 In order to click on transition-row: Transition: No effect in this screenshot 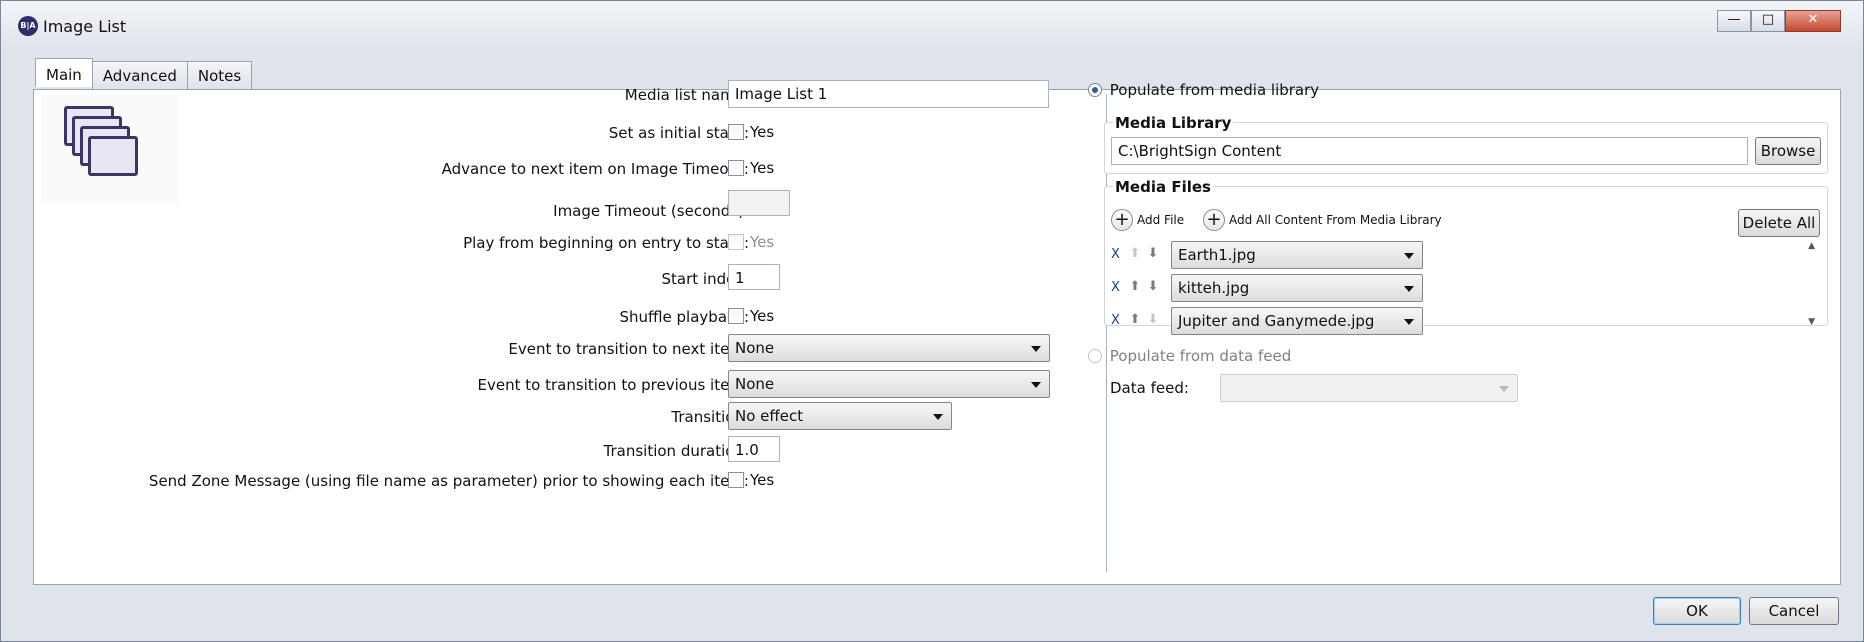, I will do `click(554, 417)`.